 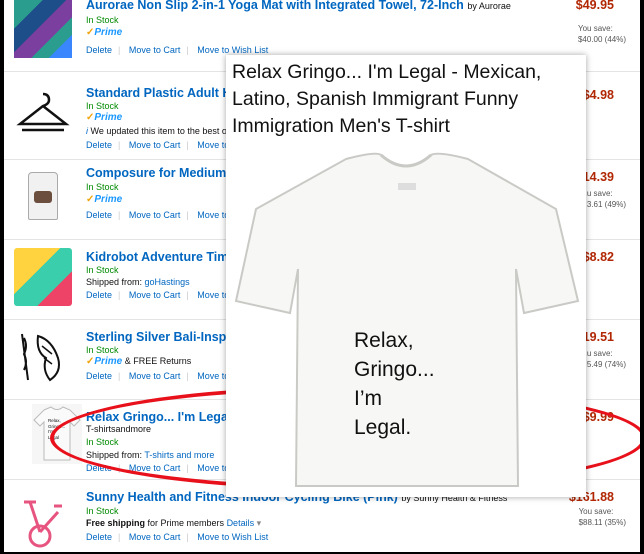 I want to click on tshirt-print-text: Relax, Gringo... I’m Legal., so click(x=394, y=384).